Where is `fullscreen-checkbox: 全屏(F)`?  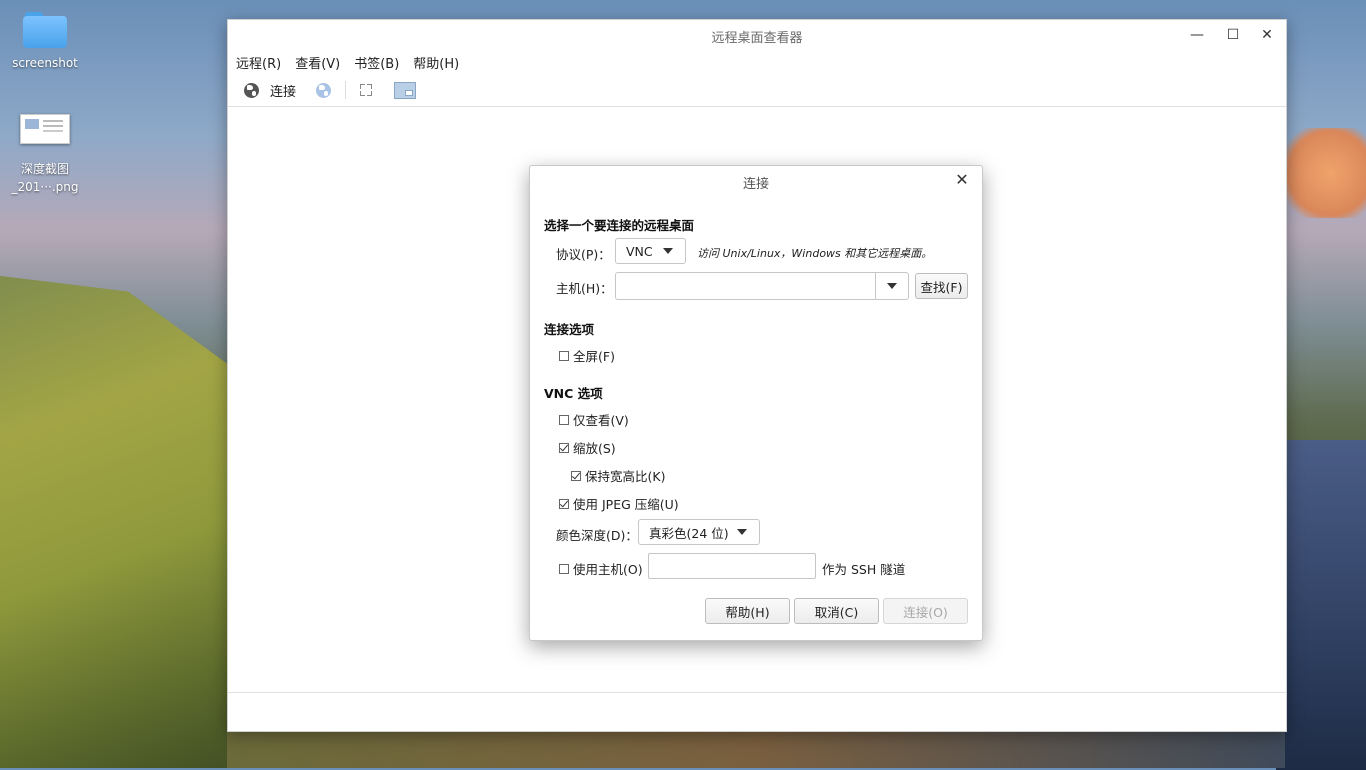 fullscreen-checkbox: 全屏(F) is located at coordinates (587, 355).